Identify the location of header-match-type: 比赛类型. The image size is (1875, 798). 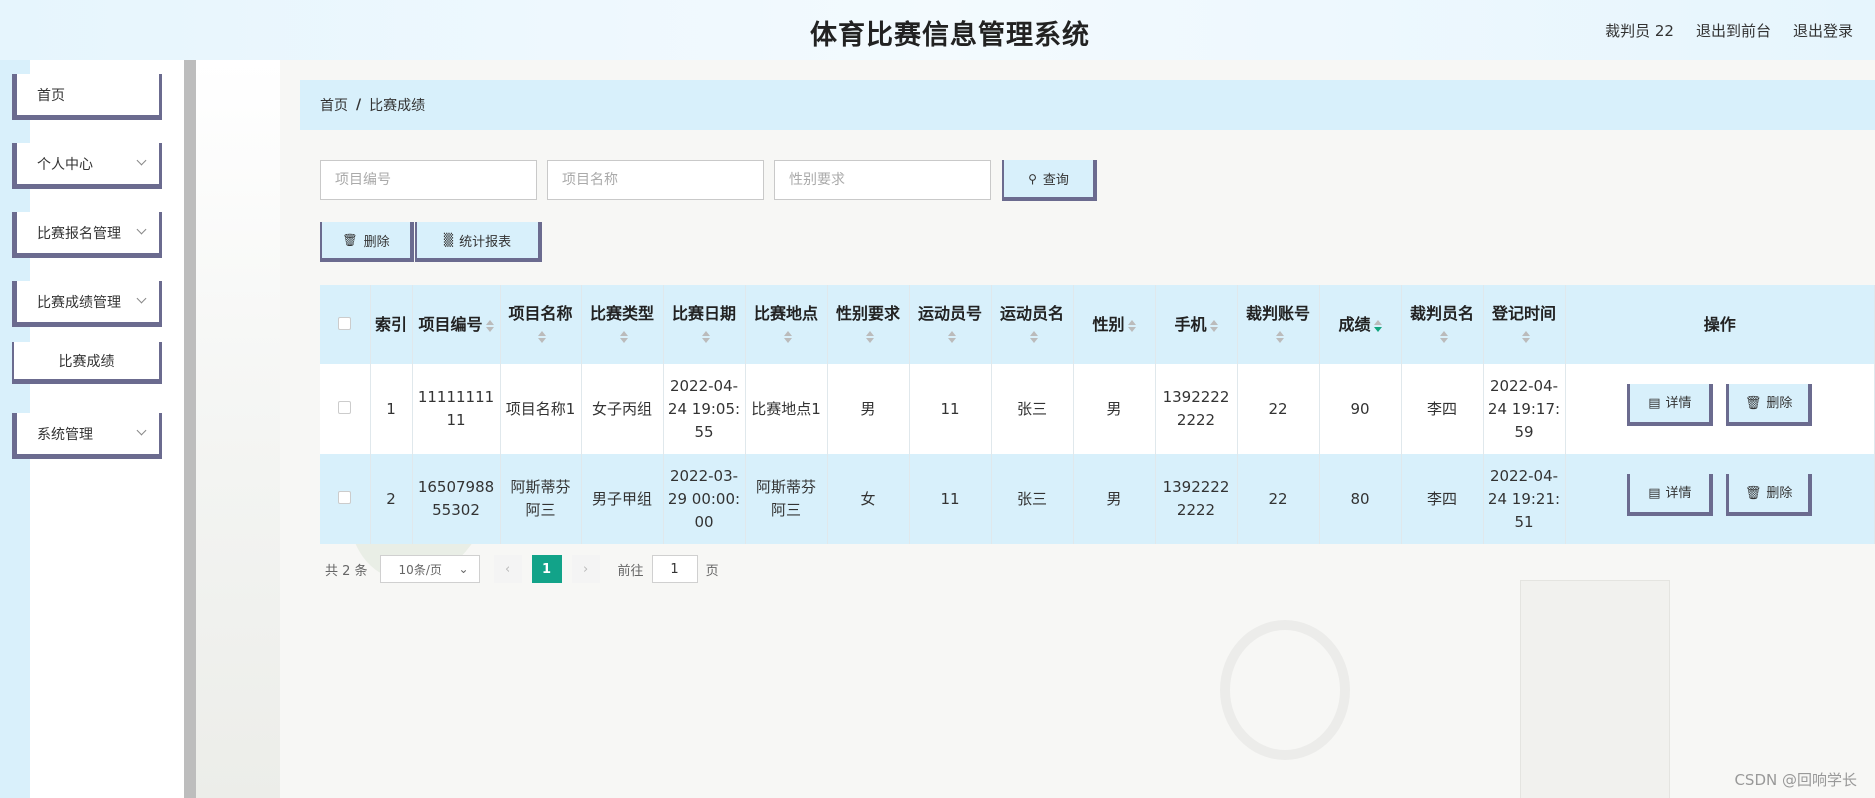
(622, 324).